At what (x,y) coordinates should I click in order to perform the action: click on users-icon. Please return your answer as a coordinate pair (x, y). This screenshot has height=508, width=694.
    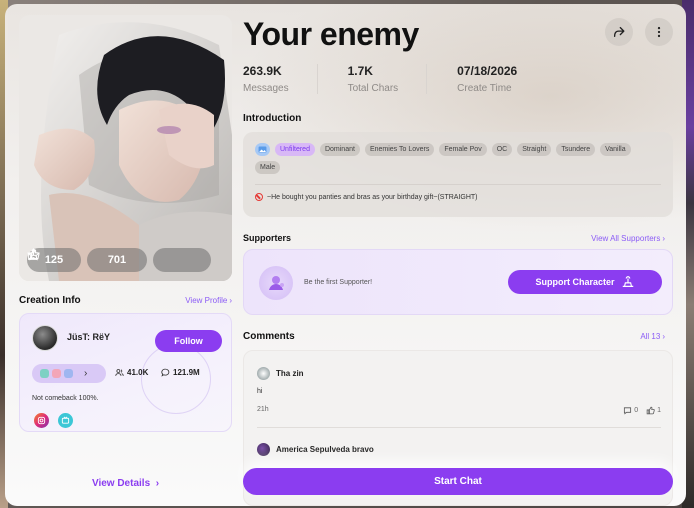
    Looking at the image, I should click on (119, 372).